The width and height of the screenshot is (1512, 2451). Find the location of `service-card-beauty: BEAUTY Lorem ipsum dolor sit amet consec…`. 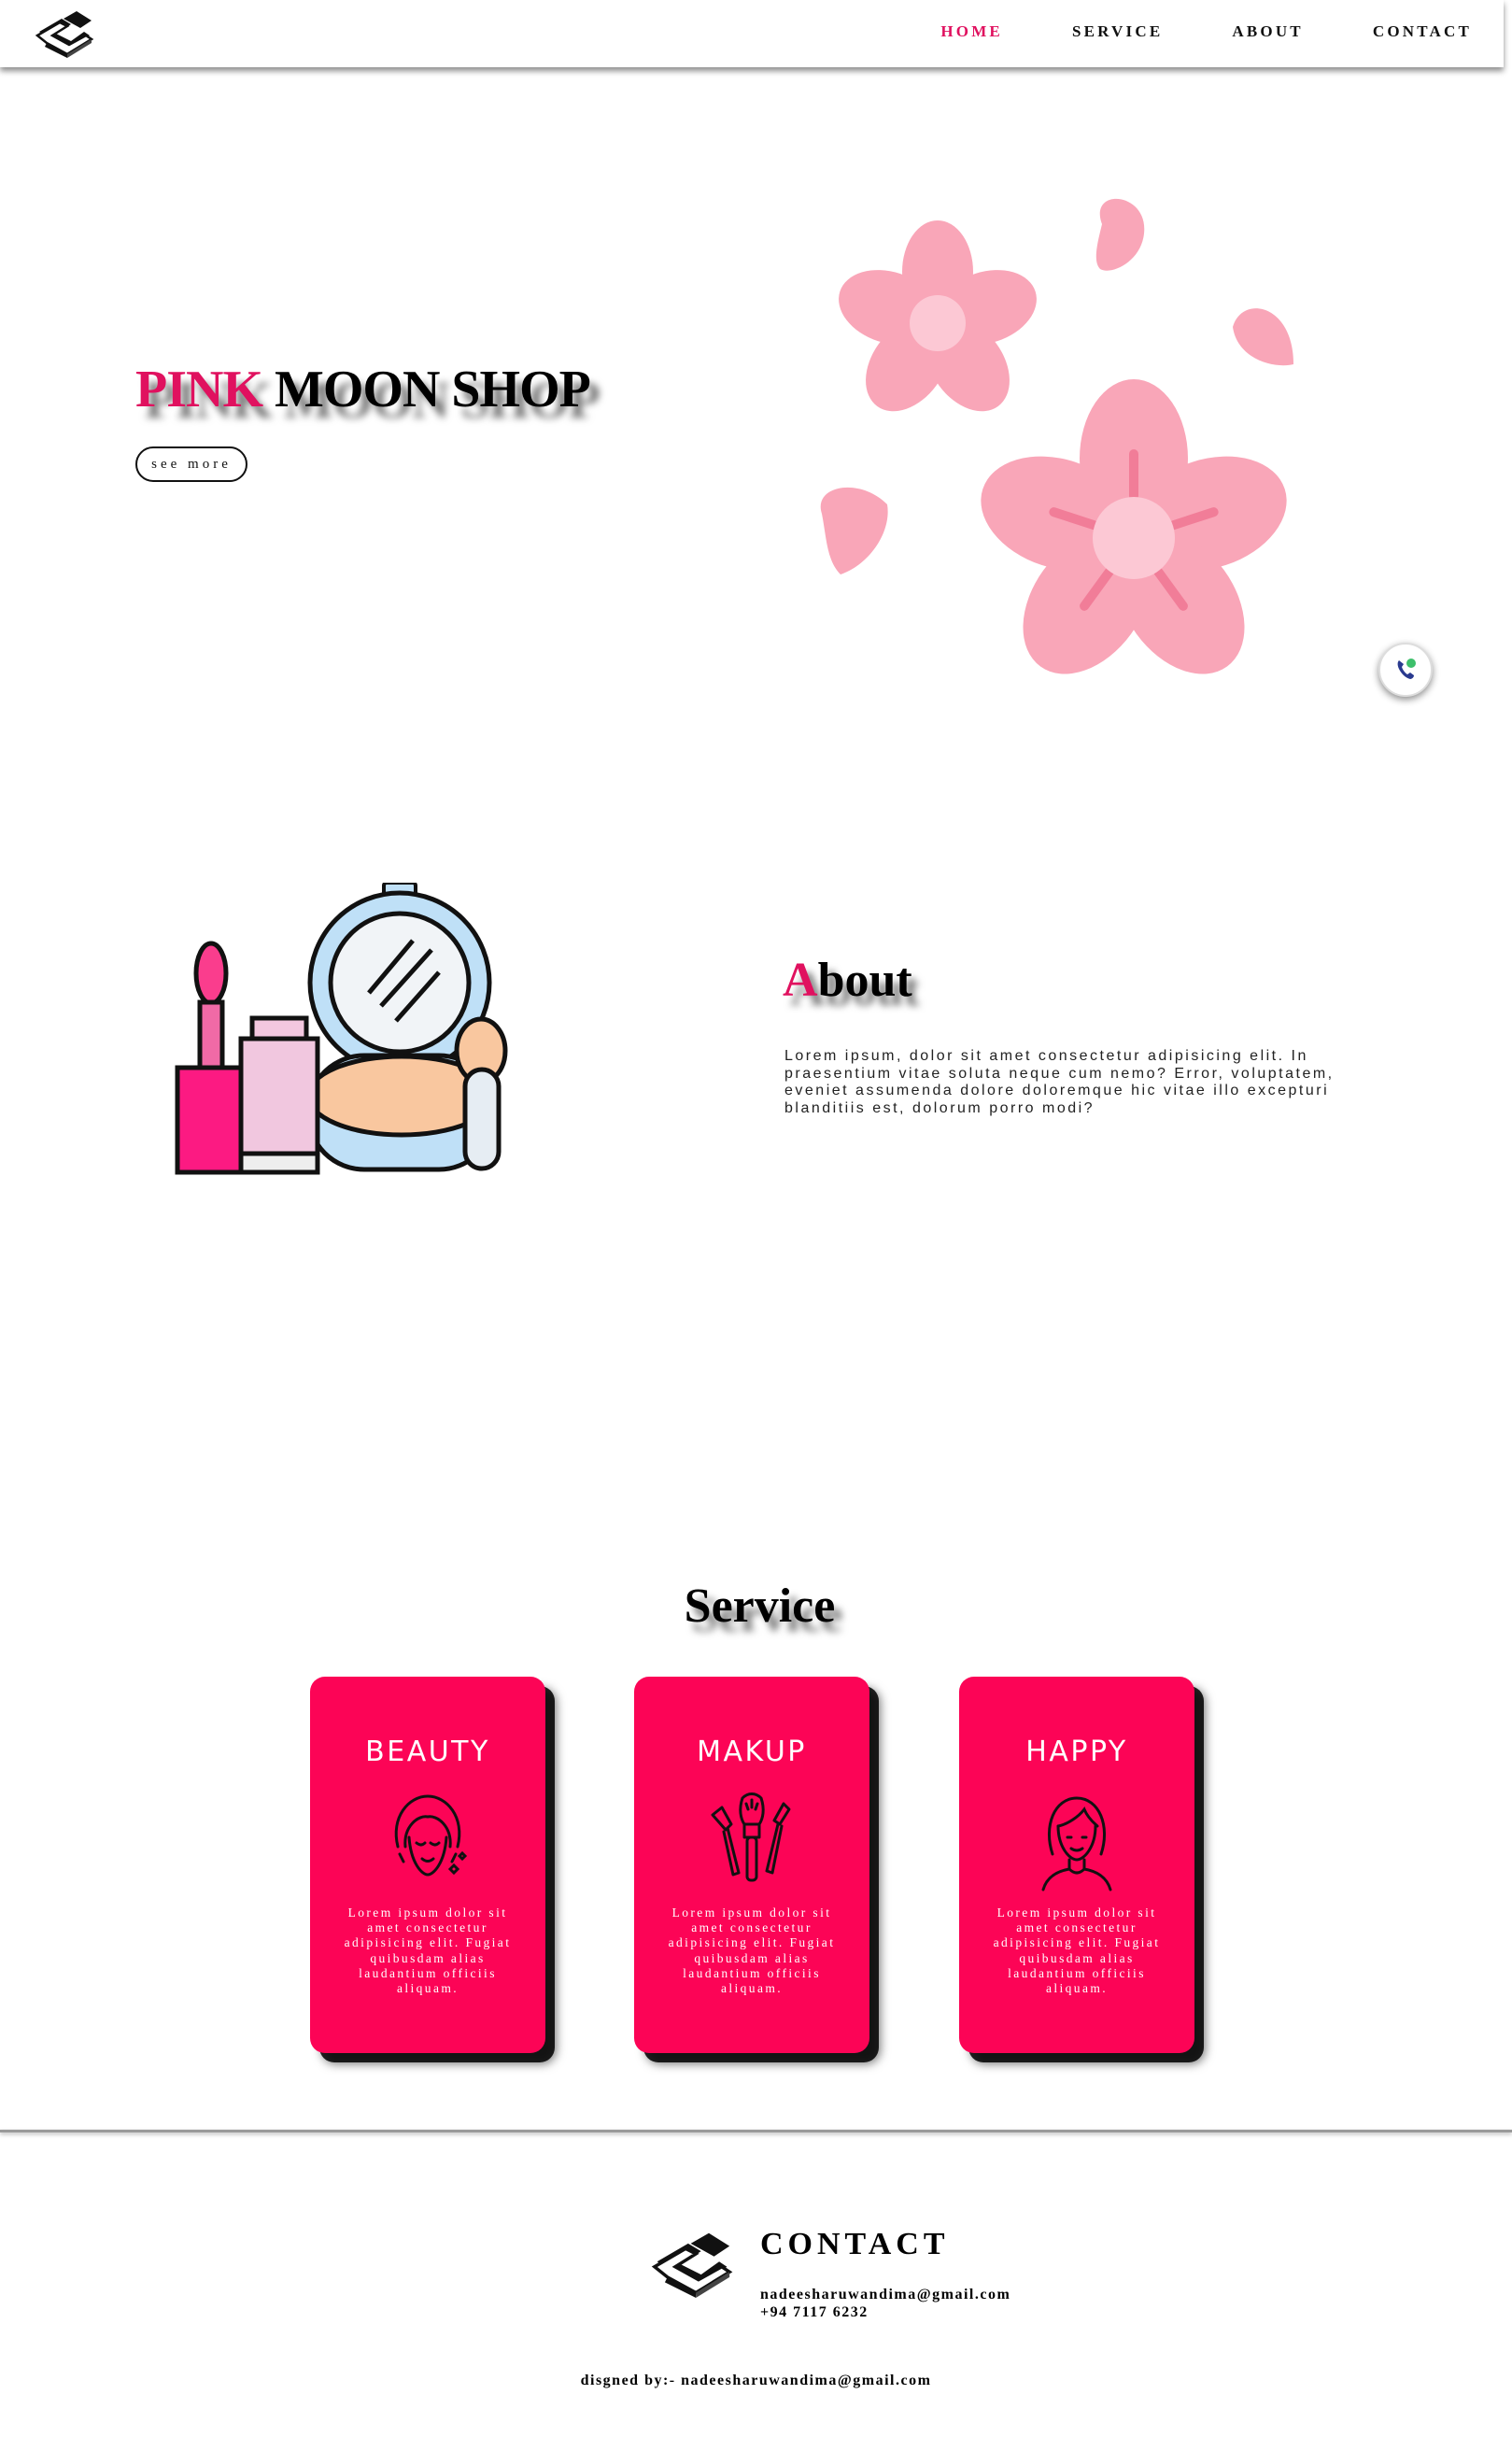

service-card-beauty: BEAUTY Lorem ipsum dolor sit amet consec… is located at coordinates (427, 1865).